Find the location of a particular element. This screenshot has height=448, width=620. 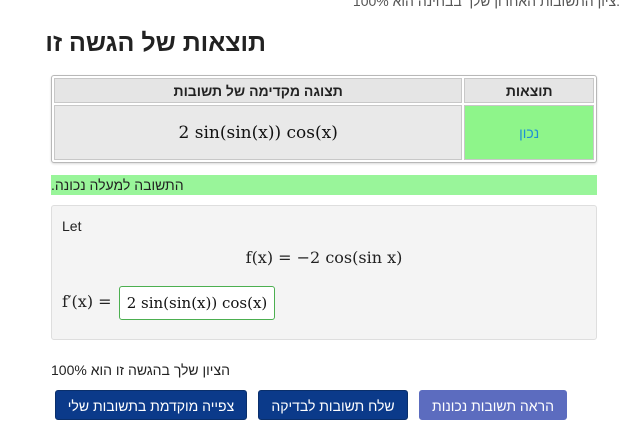

submit-answers-button: שלח תשובות לבדיקה is located at coordinates (333, 405).